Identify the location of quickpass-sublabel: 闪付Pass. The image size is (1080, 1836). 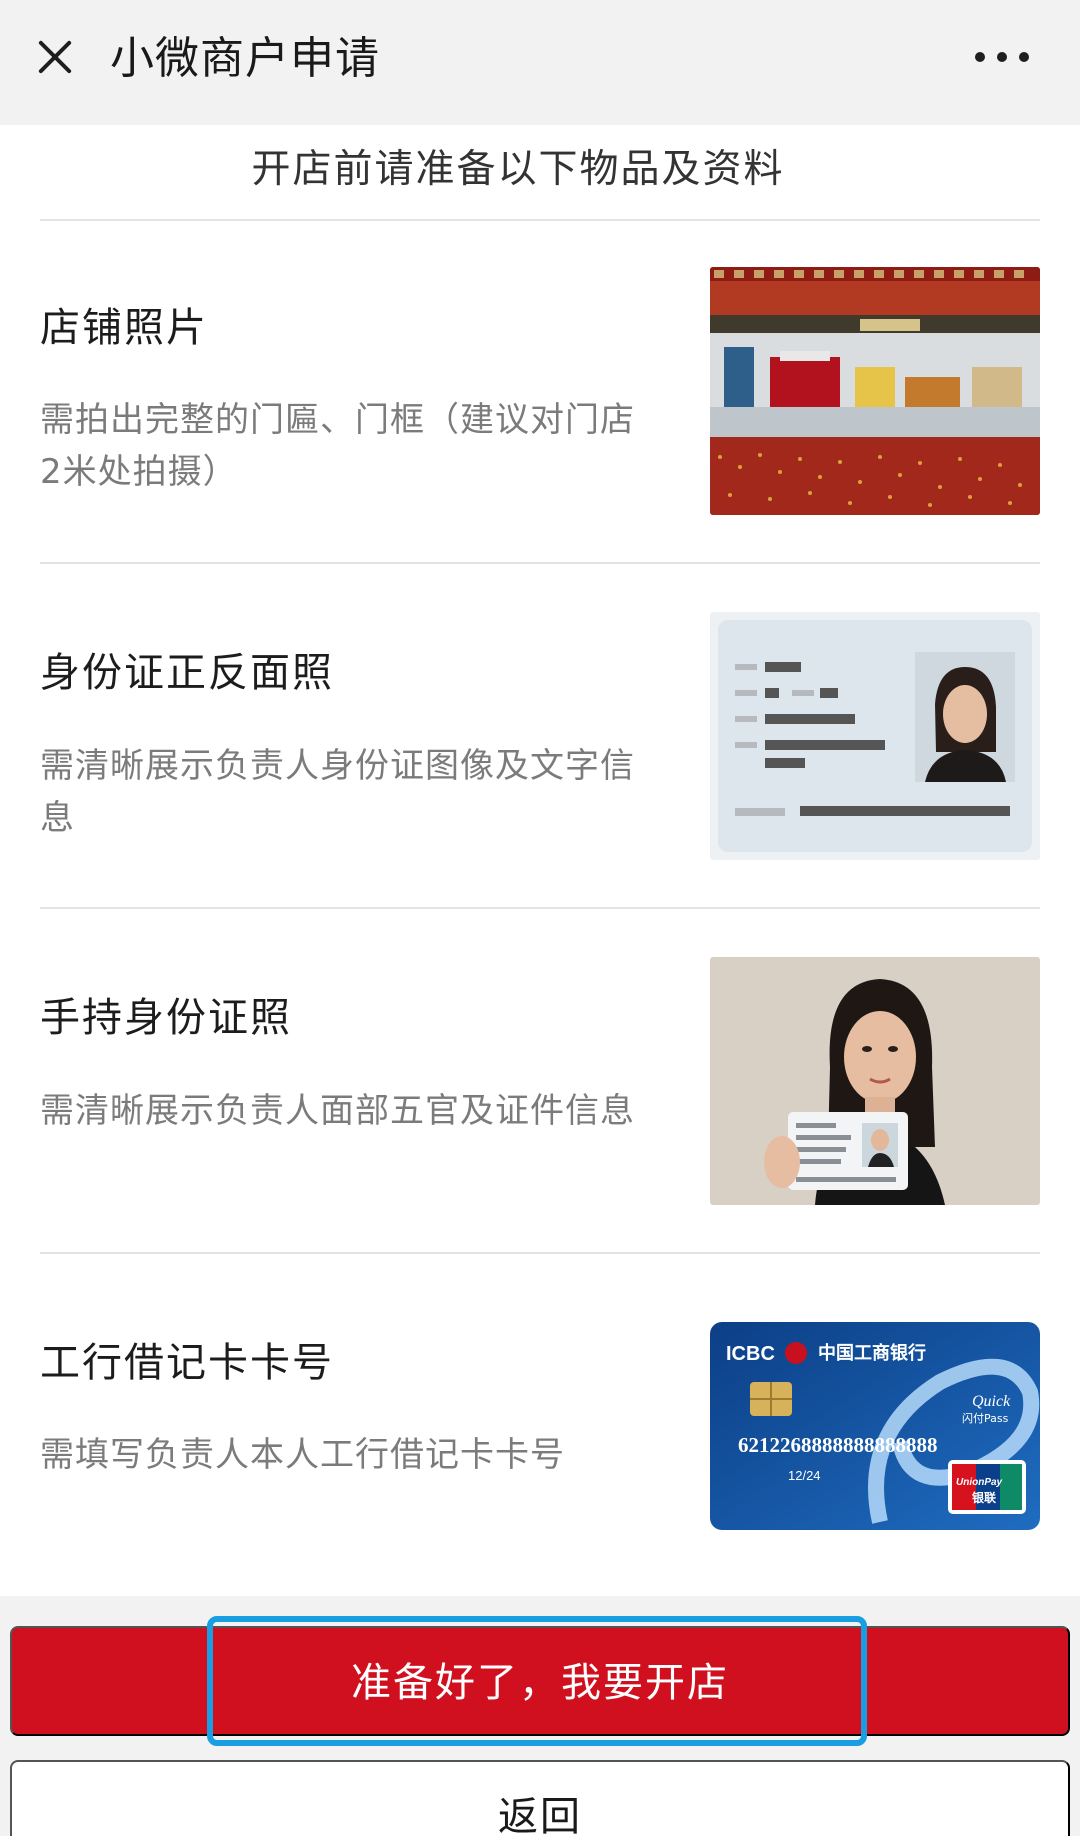
(985, 1418).